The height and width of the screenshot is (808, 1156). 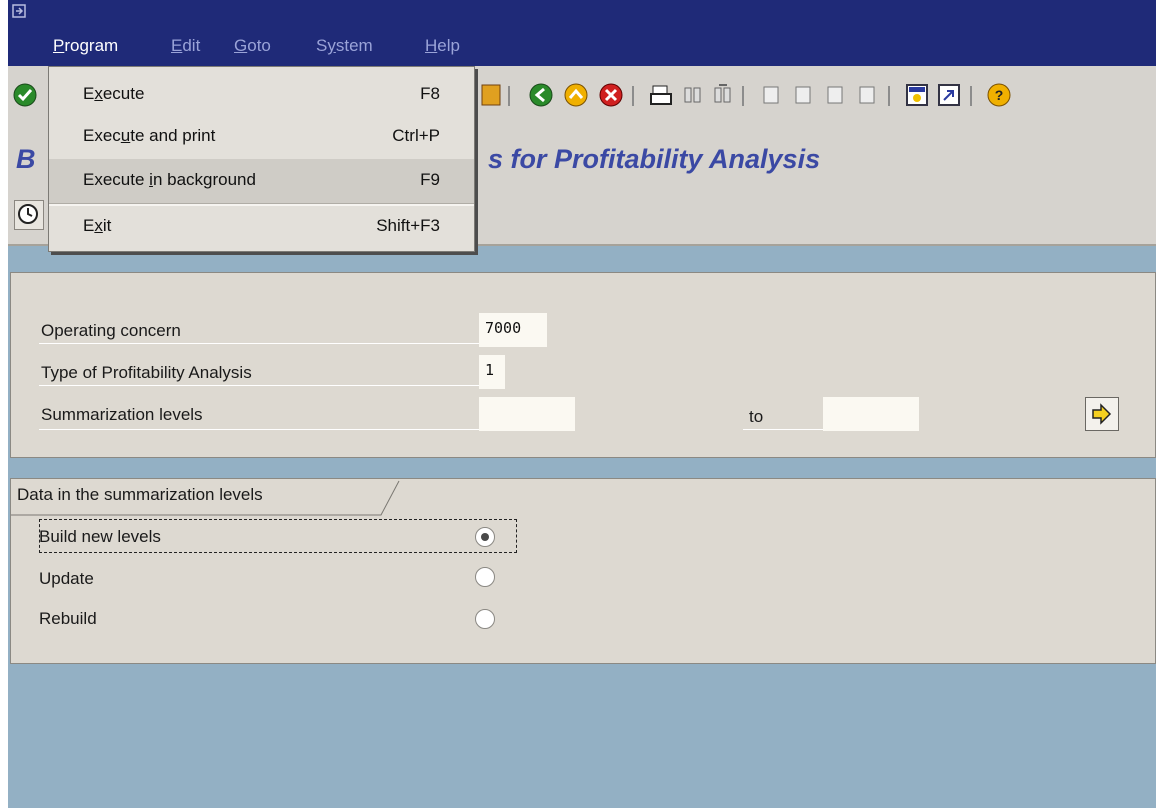 I want to click on back-icon, so click(x=541, y=95).